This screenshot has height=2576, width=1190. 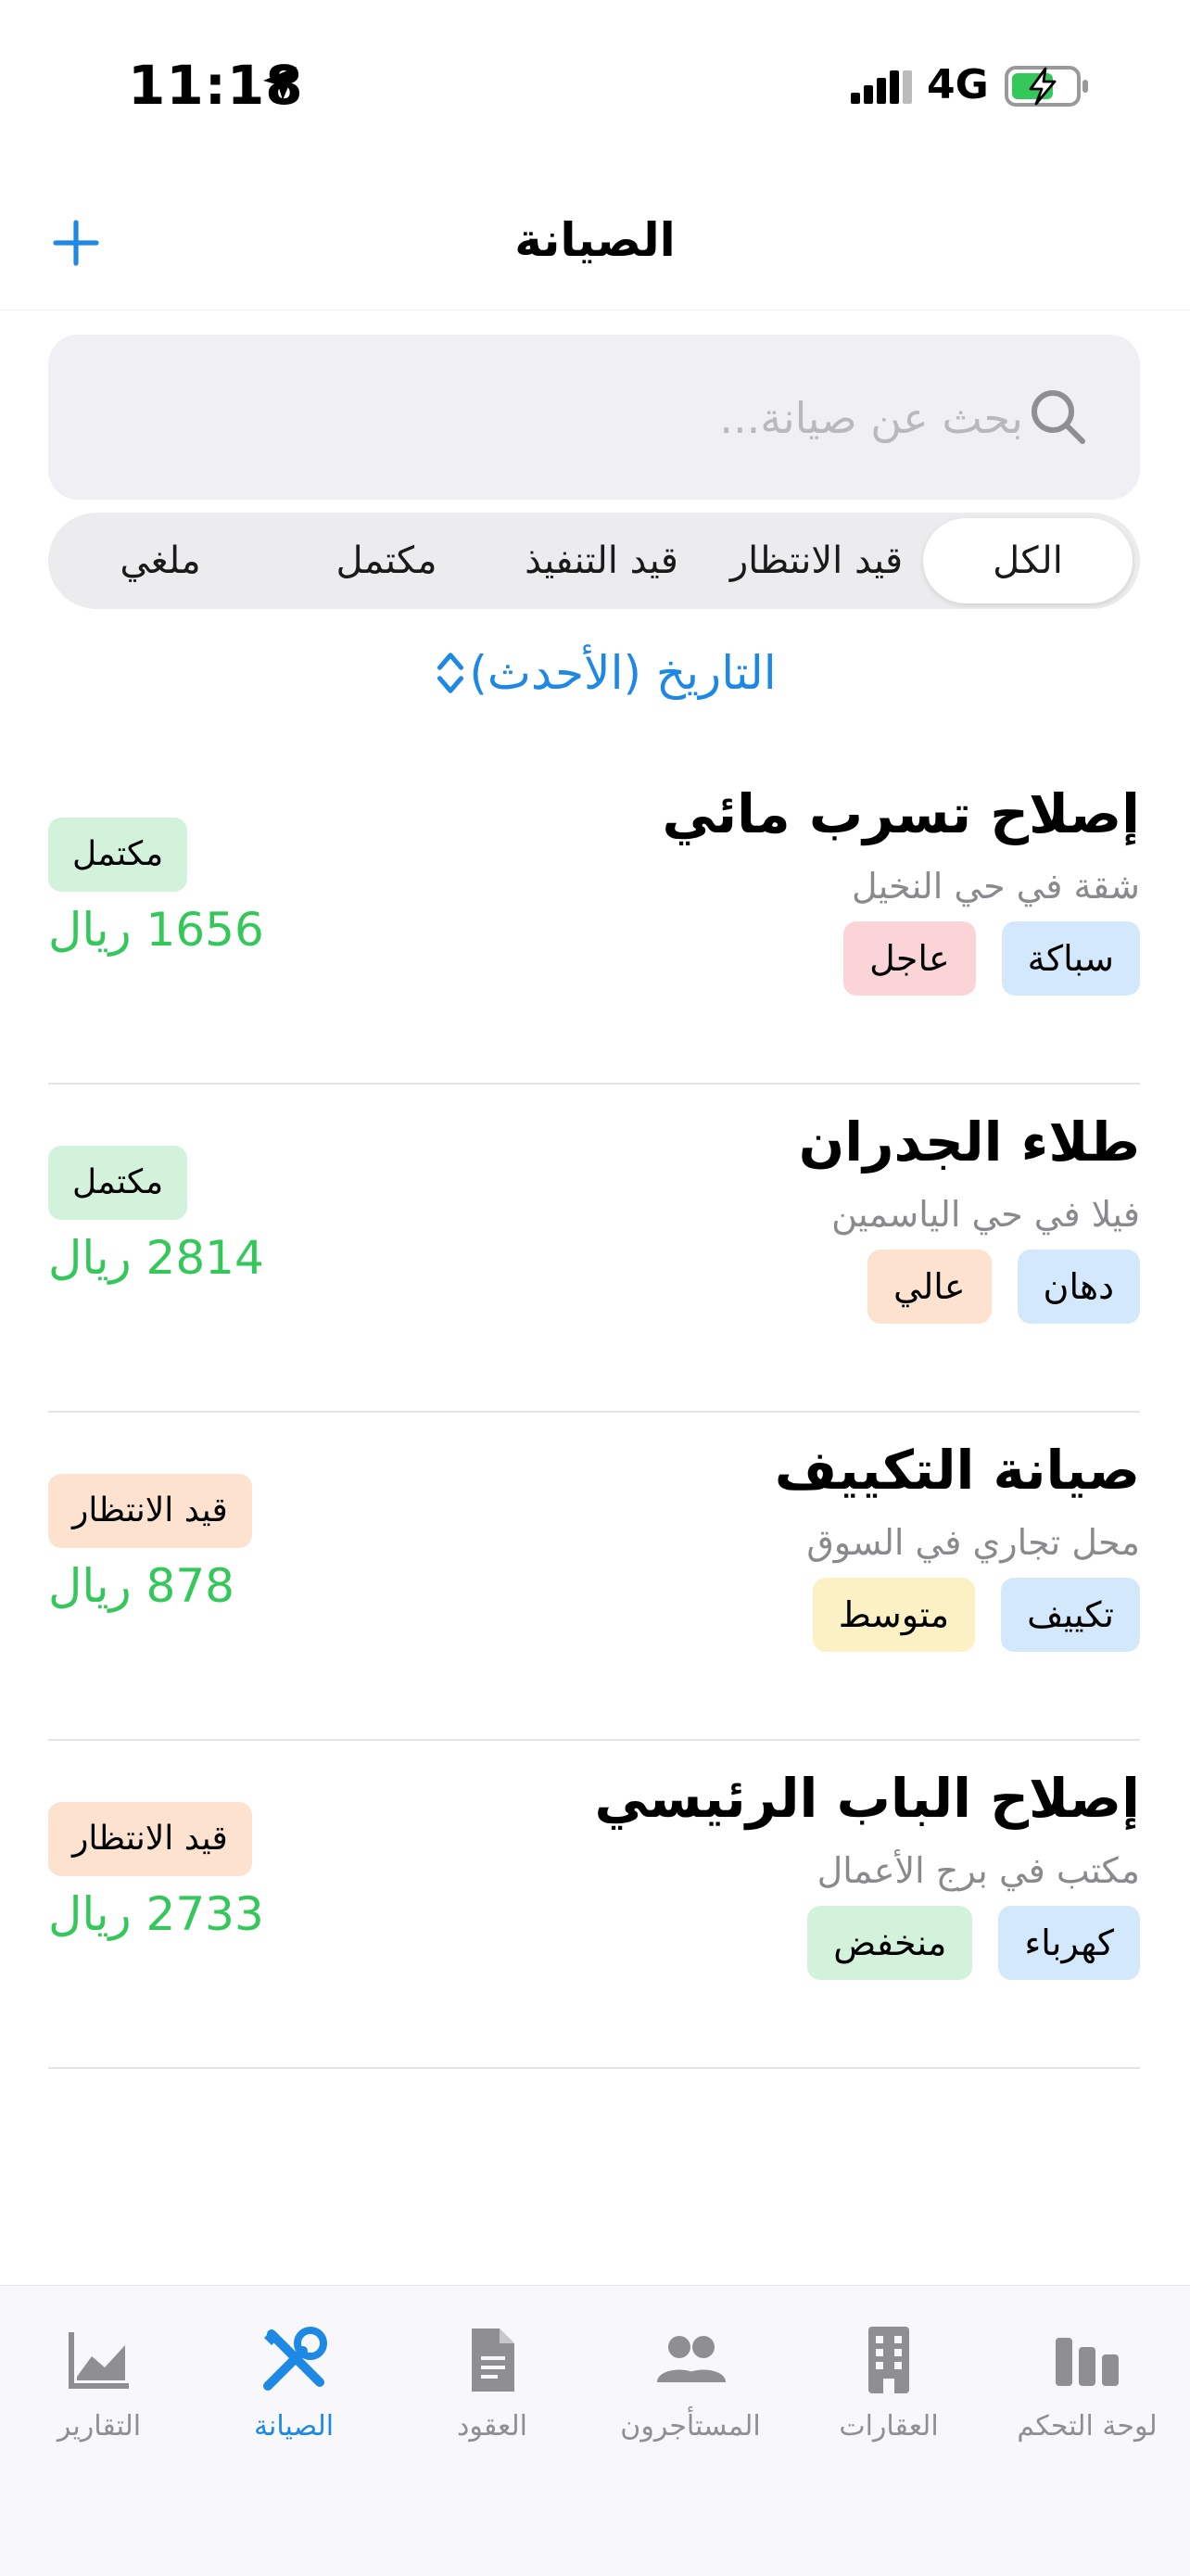 What do you see at coordinates (1058, 417) in the screenshot?
I see `search-icon` at bounding box center [1058, 417].